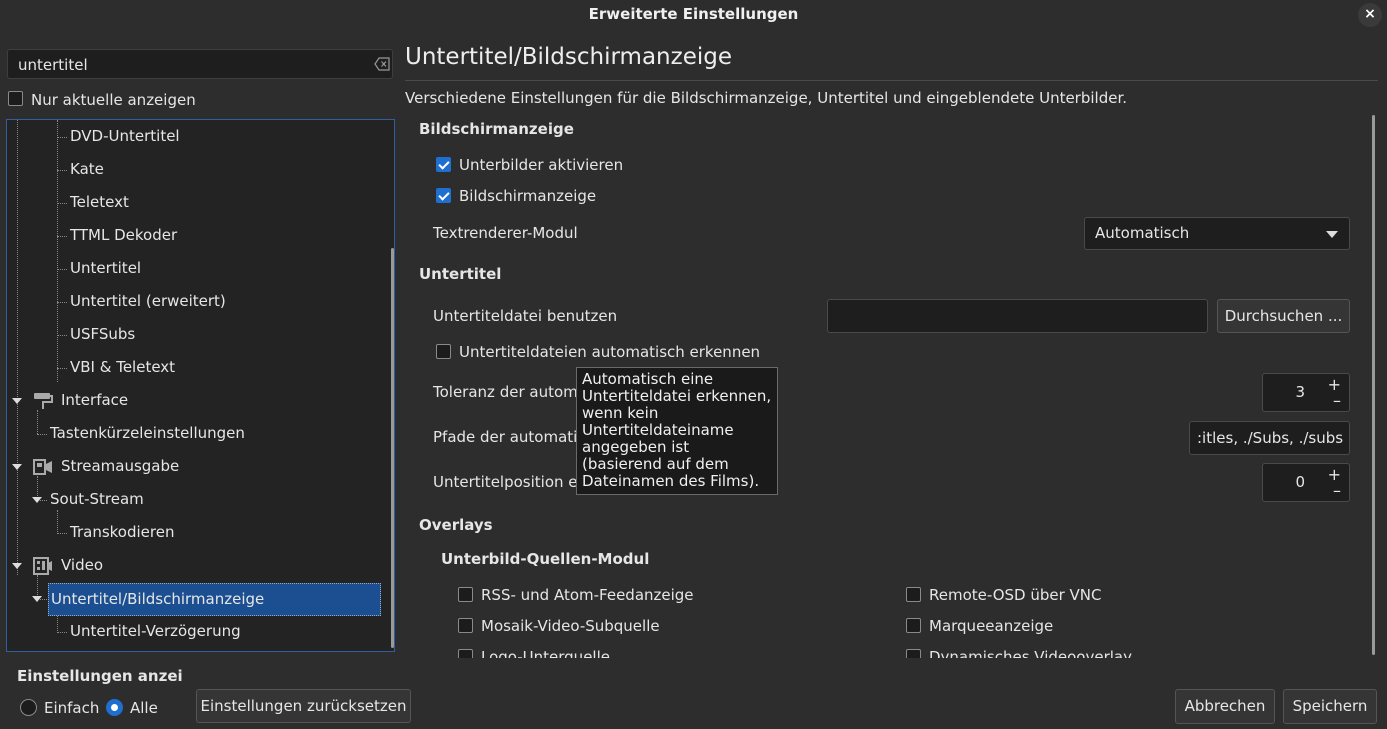  What do you see at coordinates (587, 595) in the screenshot?
I see `rss-label: RSS- und Atom-Feedanzeige` at bounding box center [587, 595].